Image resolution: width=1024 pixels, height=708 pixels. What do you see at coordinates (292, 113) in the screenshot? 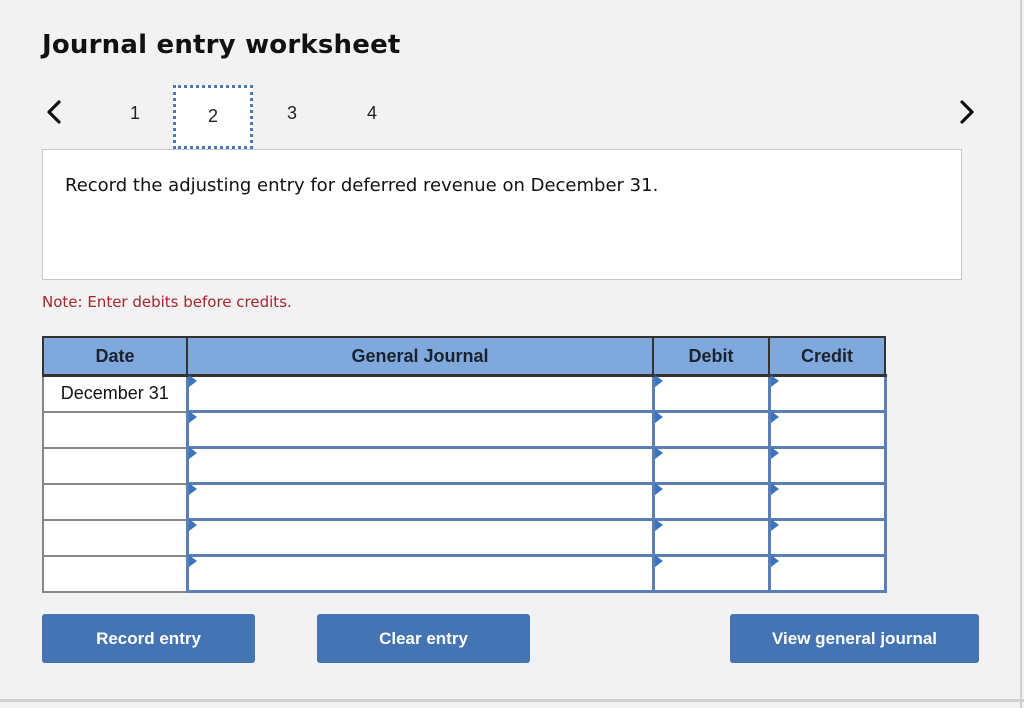
I see `step-tab-3: 3` at bounding box center [292, 113].